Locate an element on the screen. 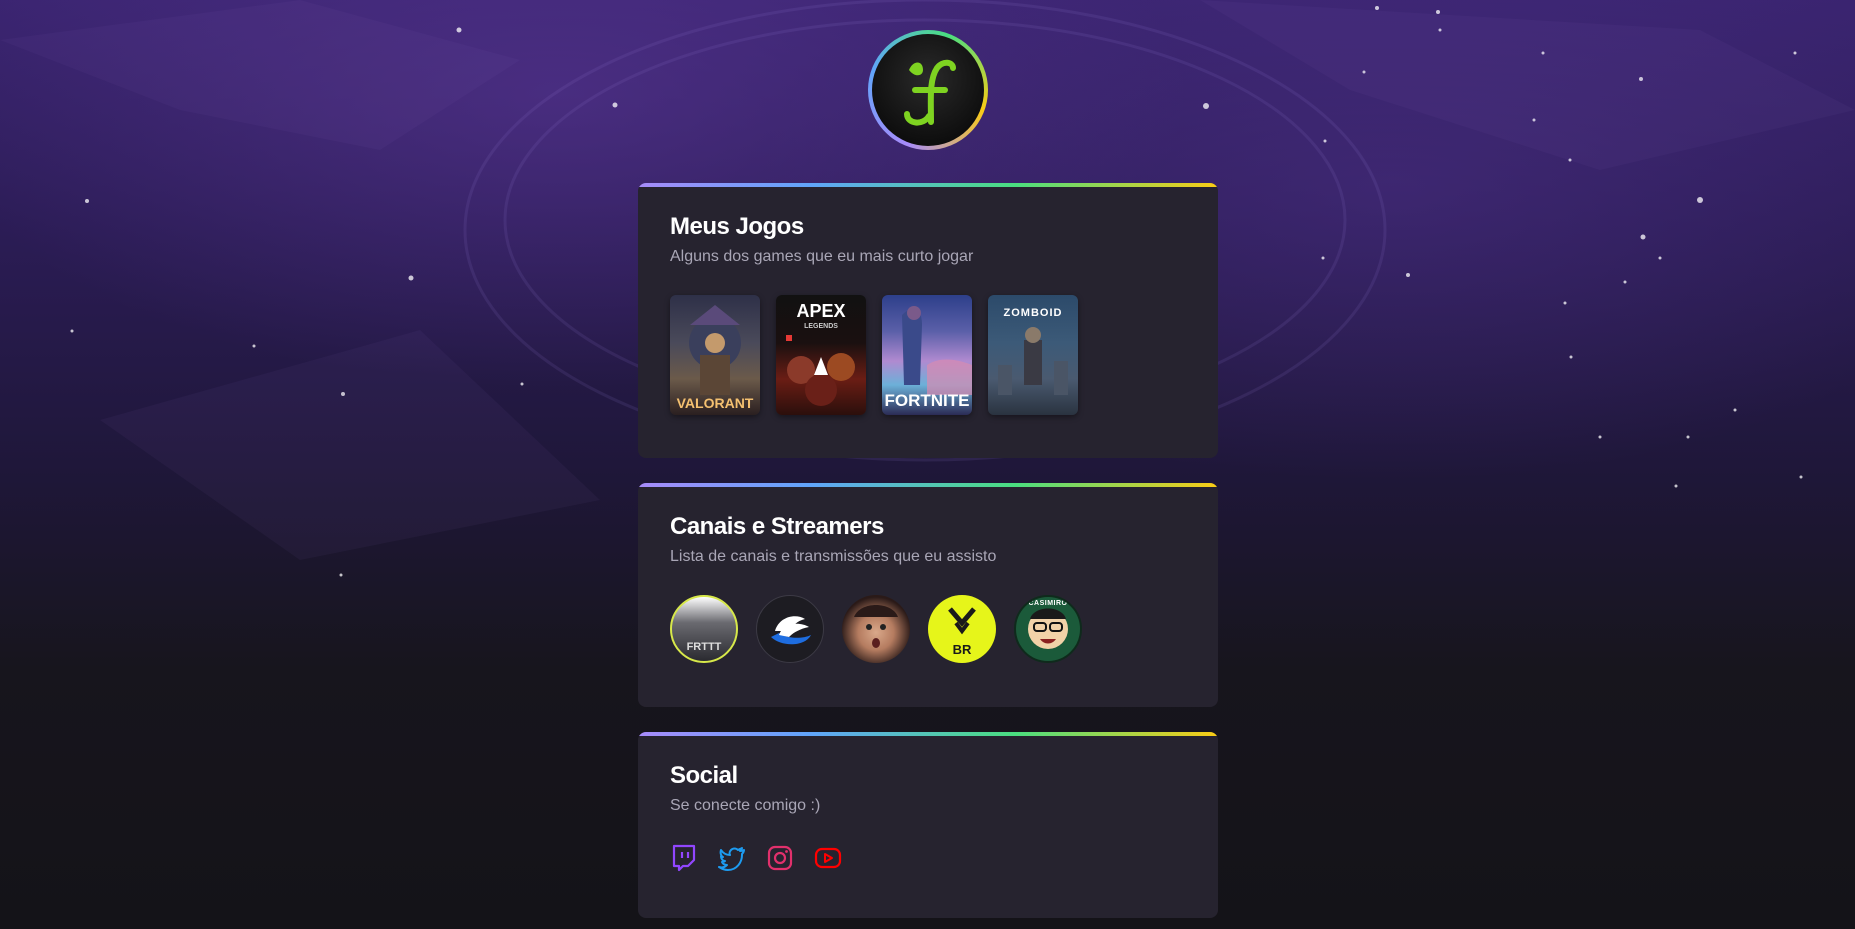 This screenshot has width=1855, height=929. youtube-link is located at coordinates (828, 858).